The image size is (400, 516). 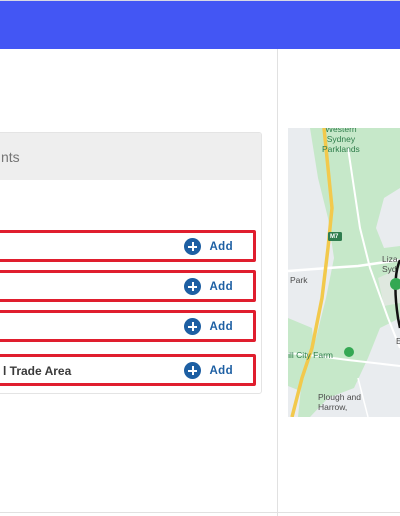 What do you see at coordinates (310, 355) in the screenshot?
I see `map-label-hill-city-farm: Hill City Farm` at bounding box center [310, 355].